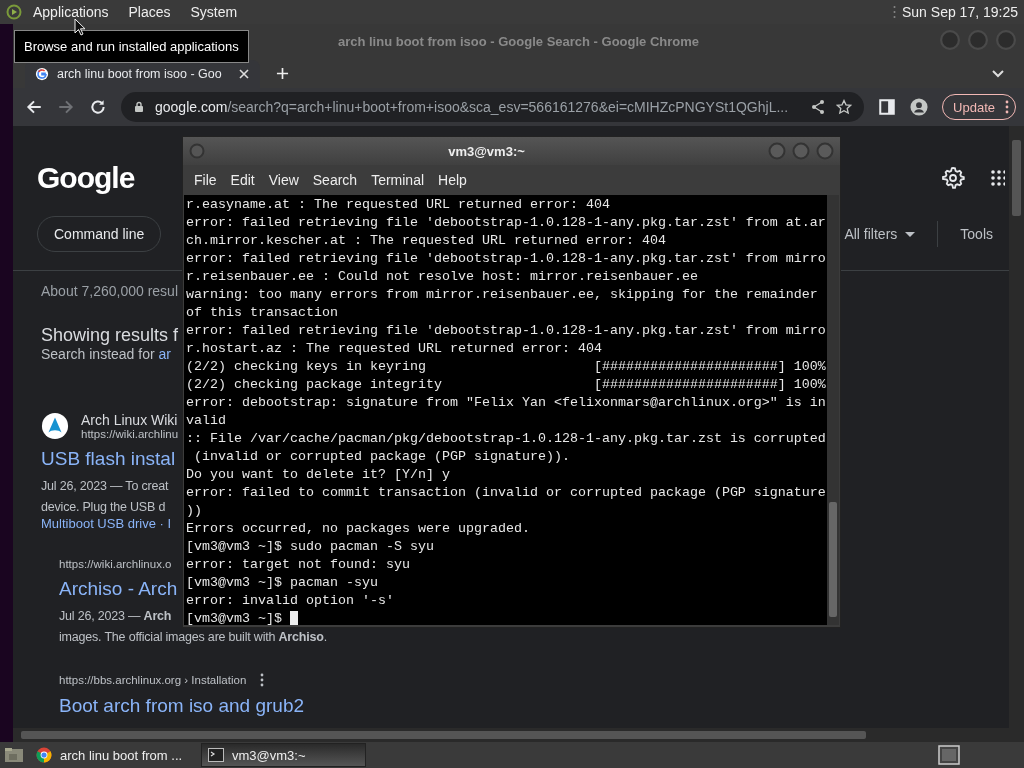 This screenshot has height=768, width=1024. Describe the element at coordinates (55, 426) in the screenshot. I see `arch-logo-icon` at that location.